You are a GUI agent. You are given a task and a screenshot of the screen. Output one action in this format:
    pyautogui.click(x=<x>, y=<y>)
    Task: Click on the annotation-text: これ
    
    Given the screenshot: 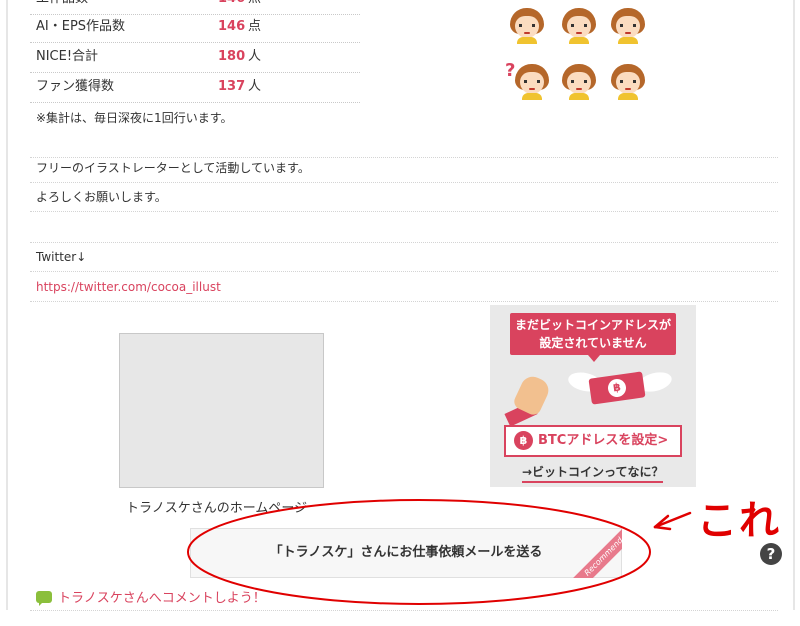 What is the action you would take?
    pyautogui.click(x=739, y=521)
    